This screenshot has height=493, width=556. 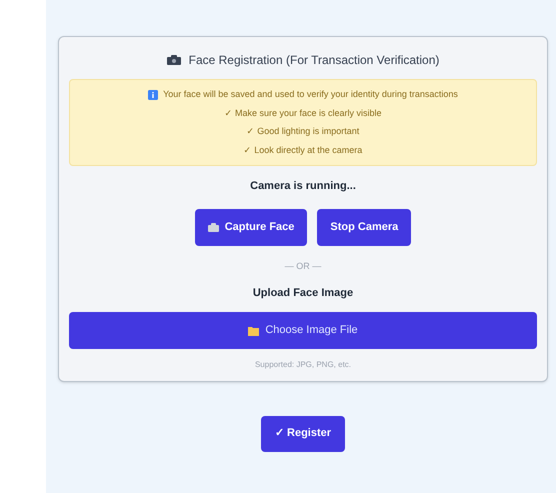 I want to click on notice-text: Your face will be saved and used to verify your identity during transactions, so click(x=310, y=94).